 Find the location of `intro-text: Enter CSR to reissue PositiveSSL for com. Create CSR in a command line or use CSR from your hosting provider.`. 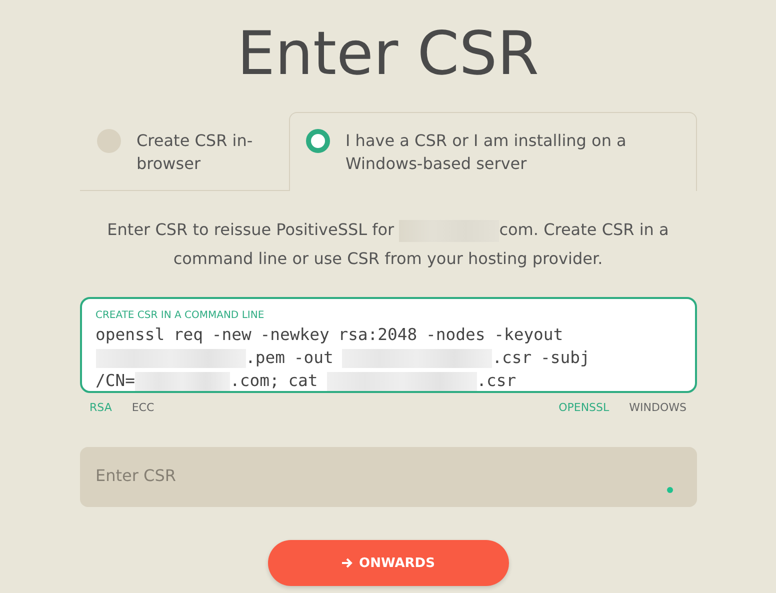

intro-text: Enter CSR to reissue PositiveSSL for com. Create CSR in a command line or use CSR from your hosting provider. is located at coordinates (388, 244).